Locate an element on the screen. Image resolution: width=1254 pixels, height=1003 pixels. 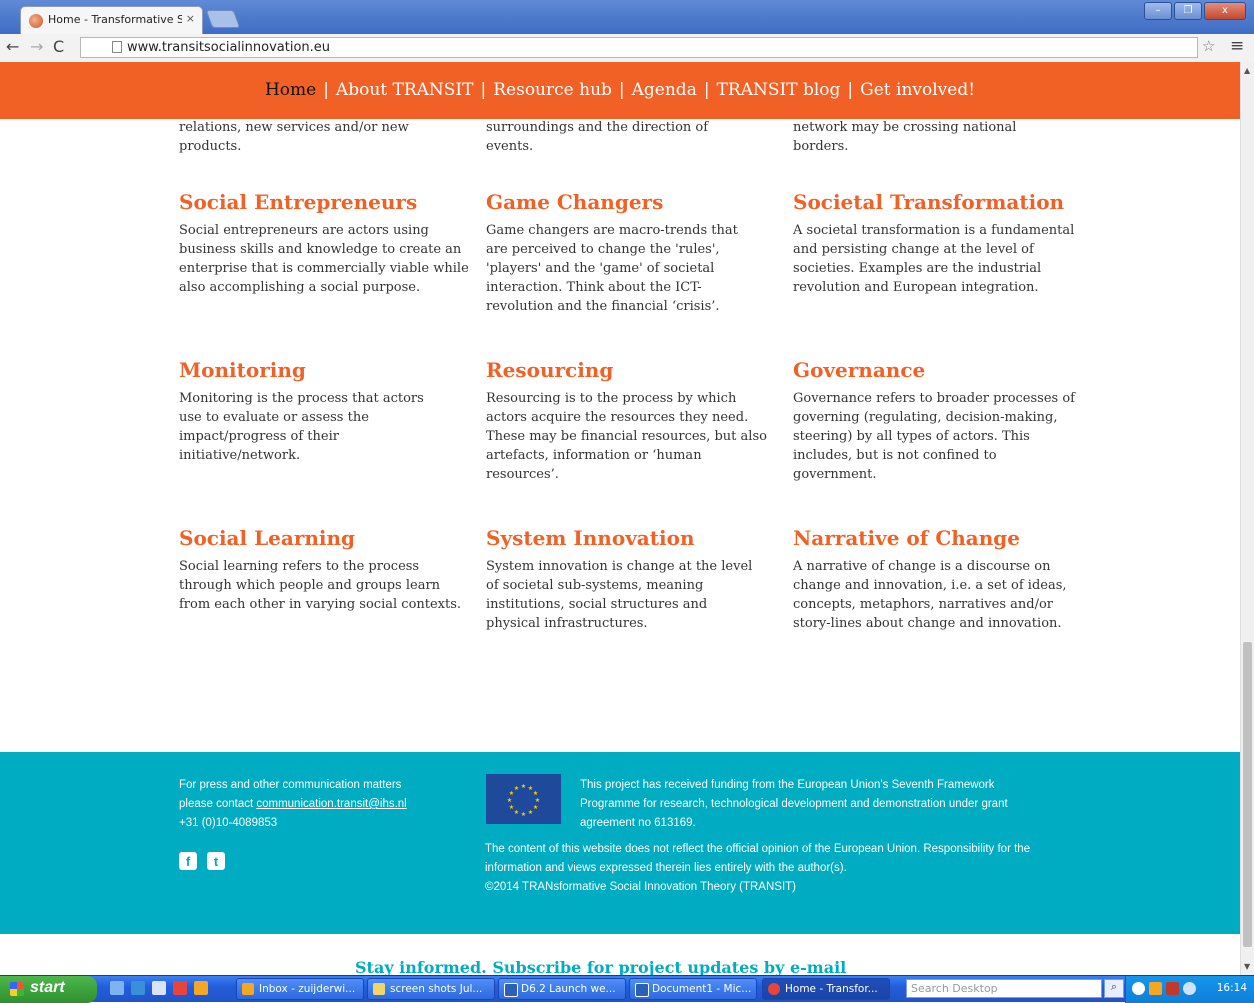
facebook-icon: f is located at coordinates (188, 861).